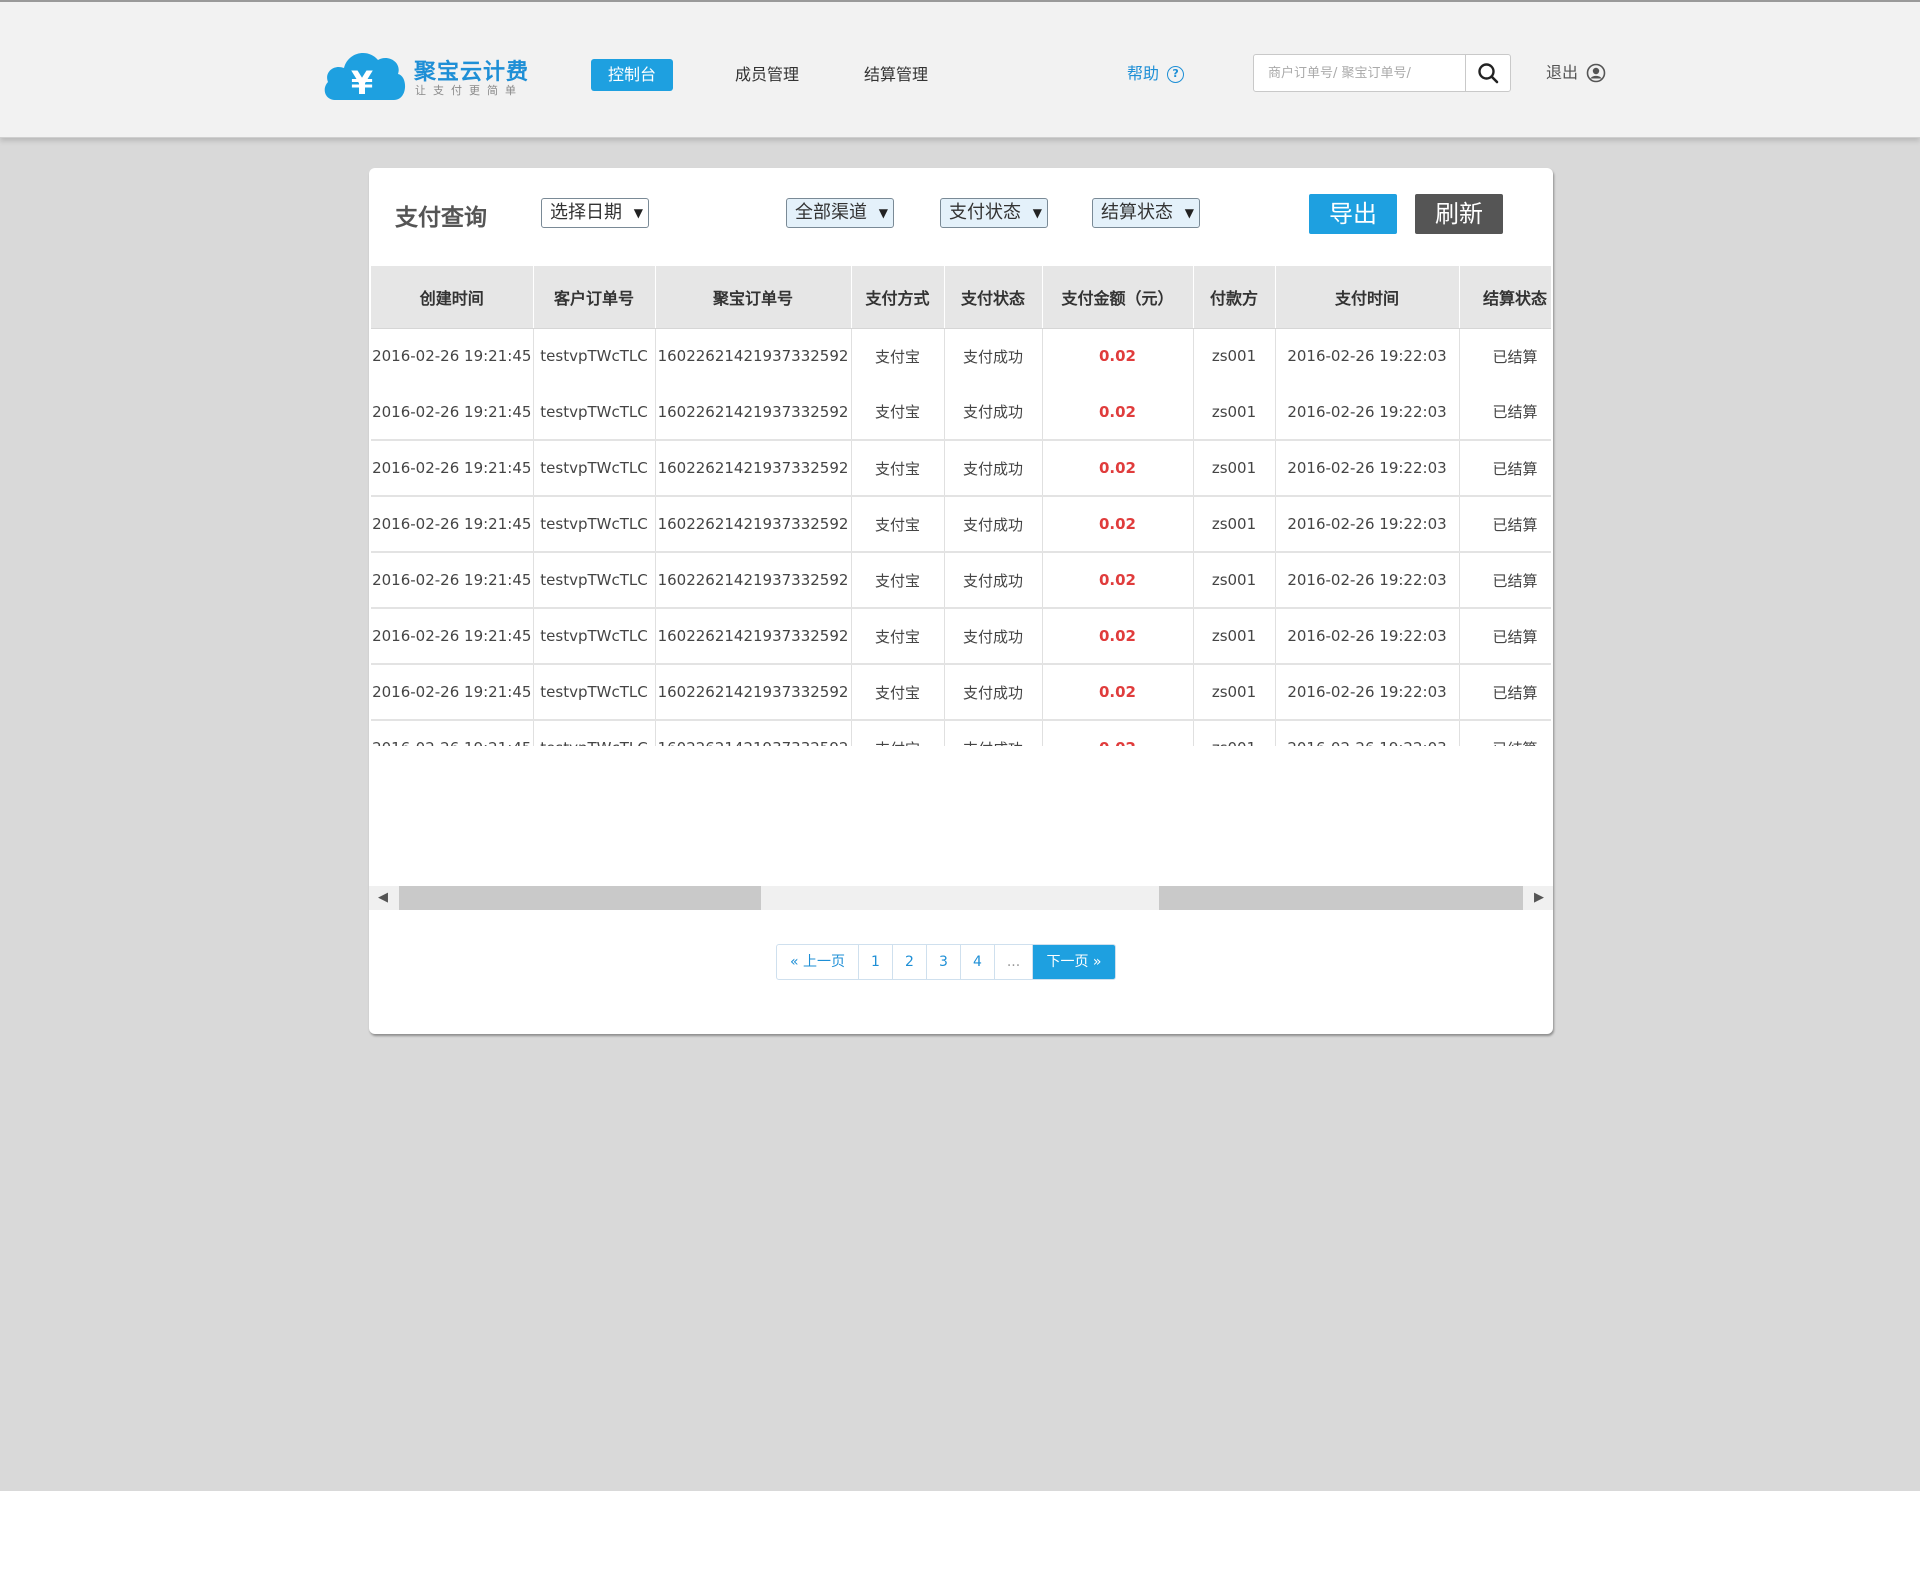 Image resolution: width=1920 pixels, height=1585 pixels. I want to click on column-header: 支付时间, so click(1367, 297).